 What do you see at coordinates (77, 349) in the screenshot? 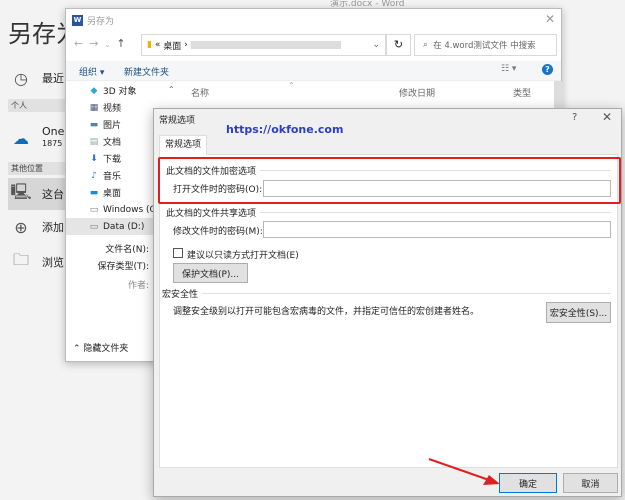
I see `chevron-up-icon: ⌃` at bounding box center [77, 349].